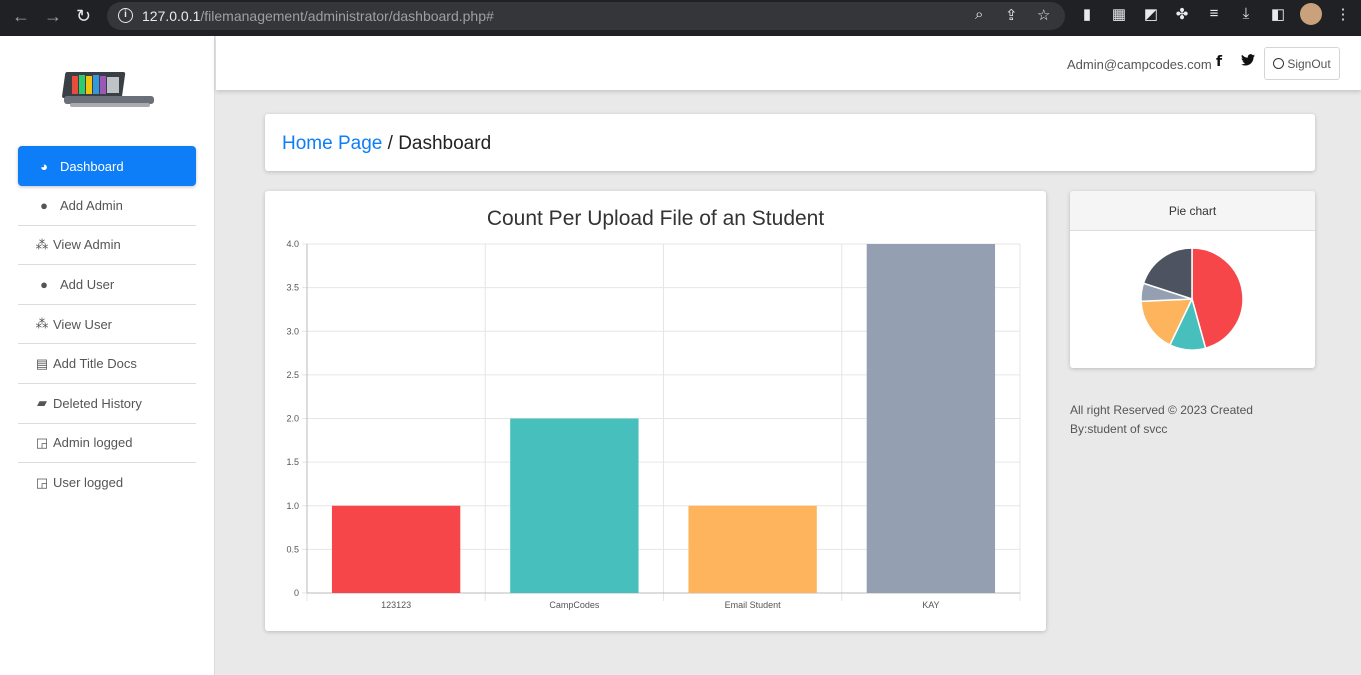 The width and height of the screenshot is (1361, 675). What do you see at coordinates (44, 166) in the screenshot?
I see `pie-chart-icon: ◕` at bounding box center [44, 166].